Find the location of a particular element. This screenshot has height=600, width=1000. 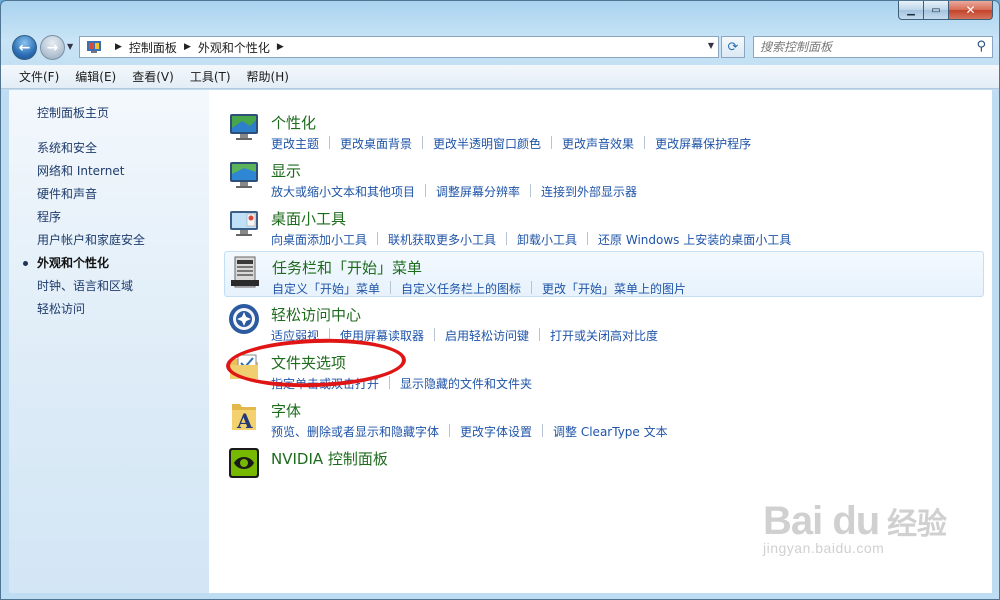

maximize-icon: ▭ is located at coordinates (936, 10).